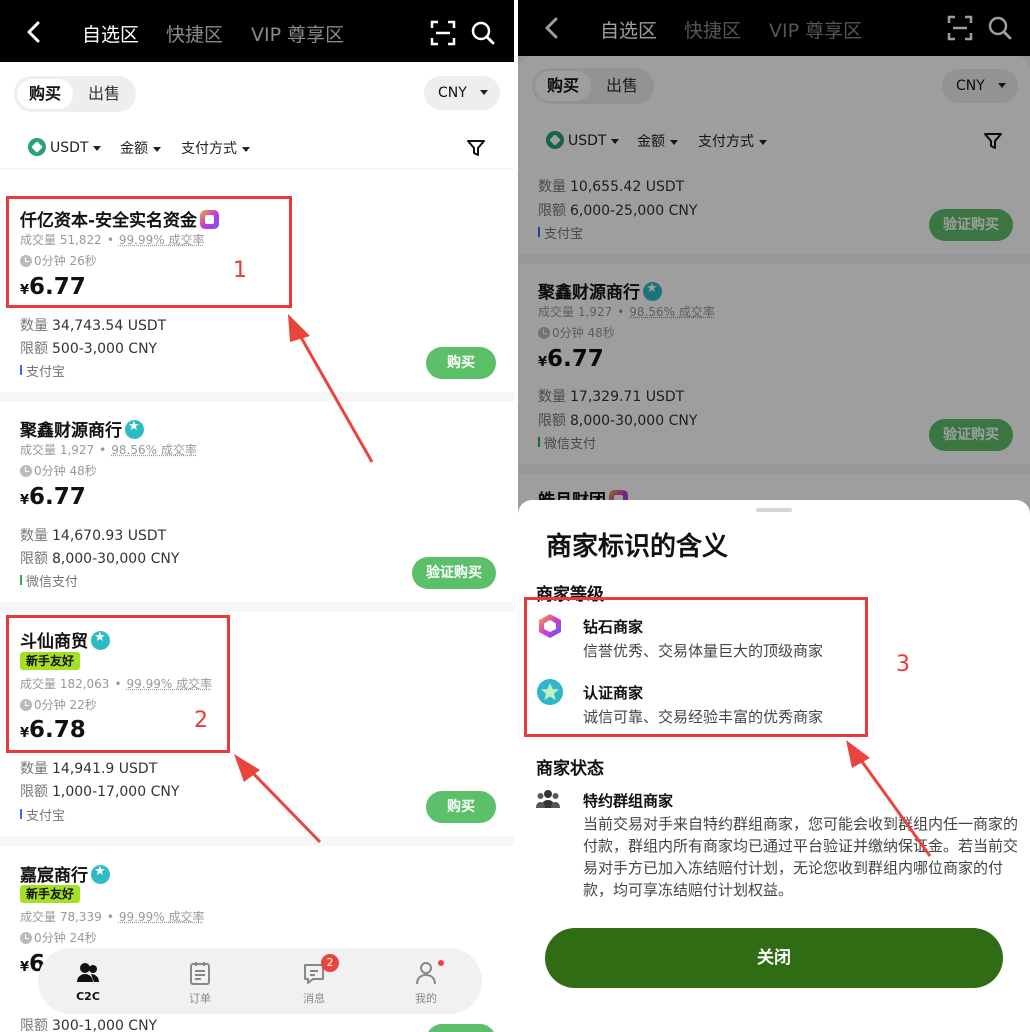 The width and height of the screenshot is (1030, 1032). I want to click on payment-filter-label: 支付方式, so click(209, 149).